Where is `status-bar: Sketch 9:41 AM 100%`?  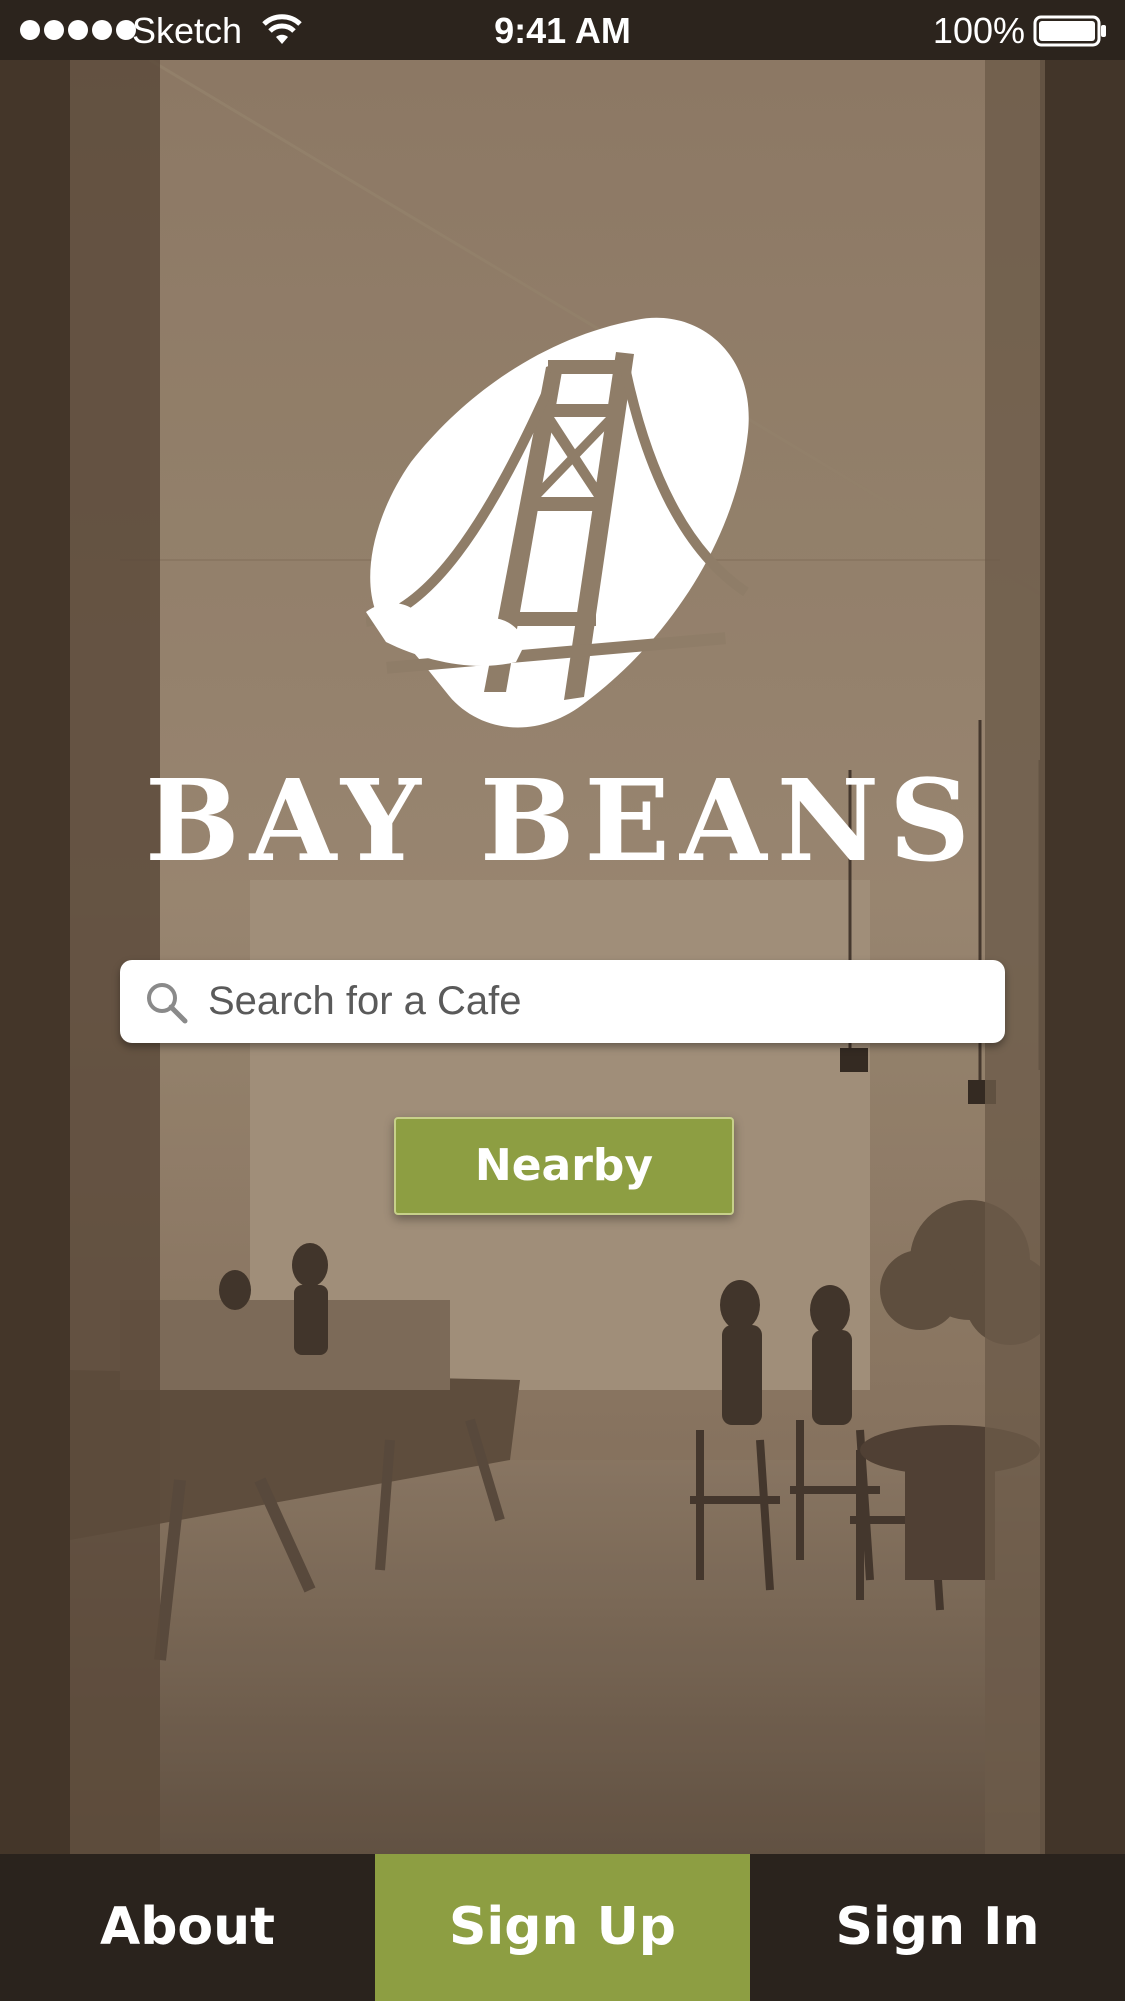
status-bar: Sketch 9:41 AM 100% is located at coordinates (562, 30).